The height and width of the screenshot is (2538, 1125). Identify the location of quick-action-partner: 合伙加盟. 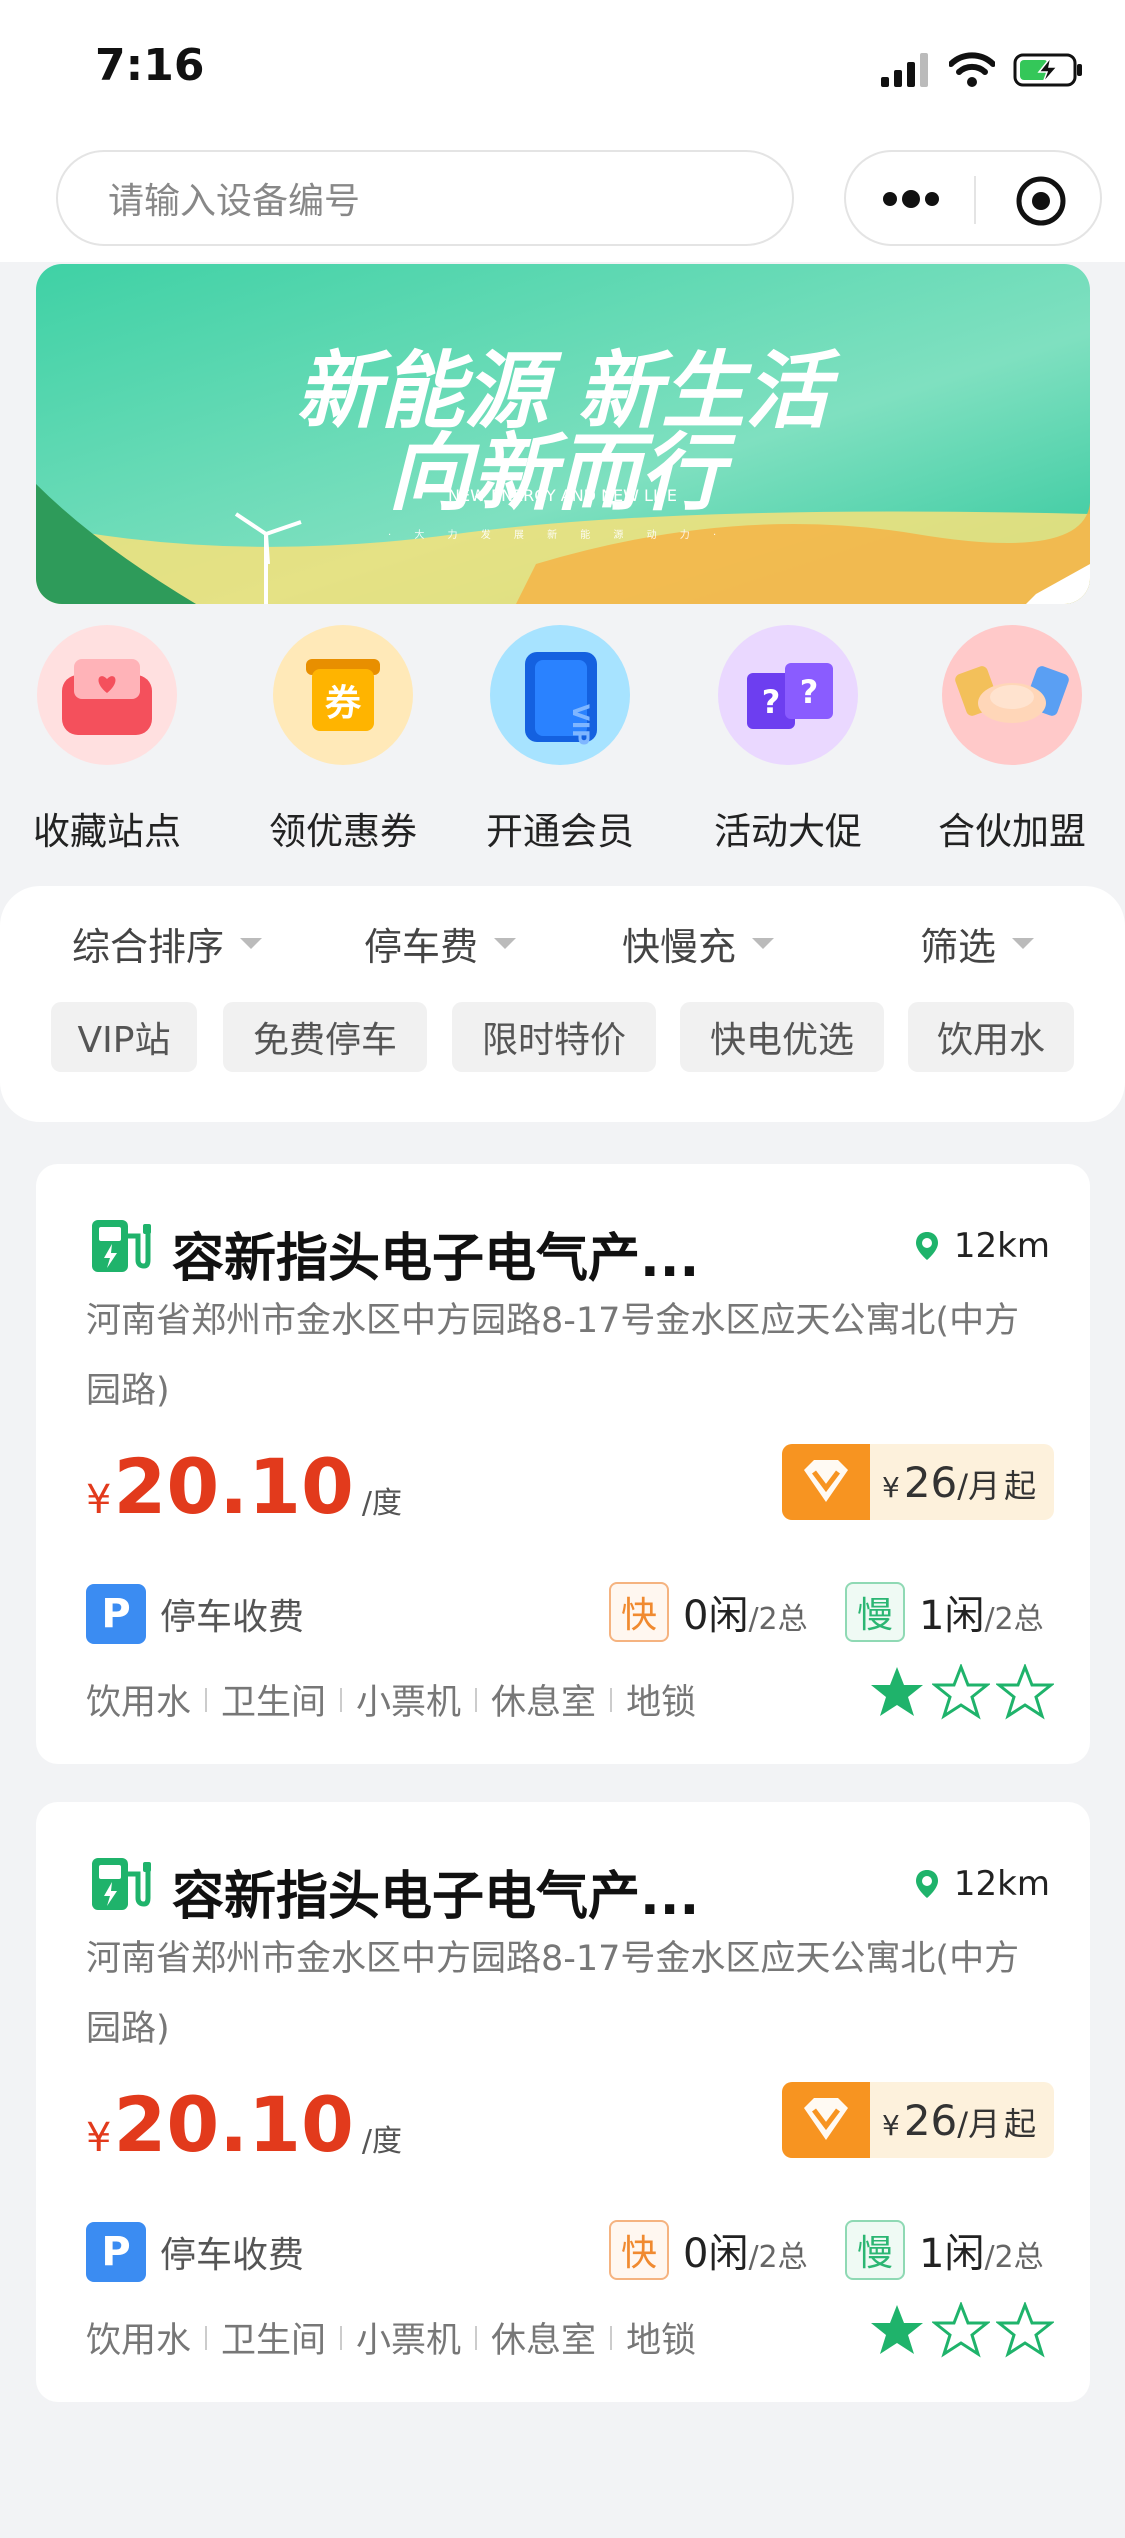
(1012, 740).